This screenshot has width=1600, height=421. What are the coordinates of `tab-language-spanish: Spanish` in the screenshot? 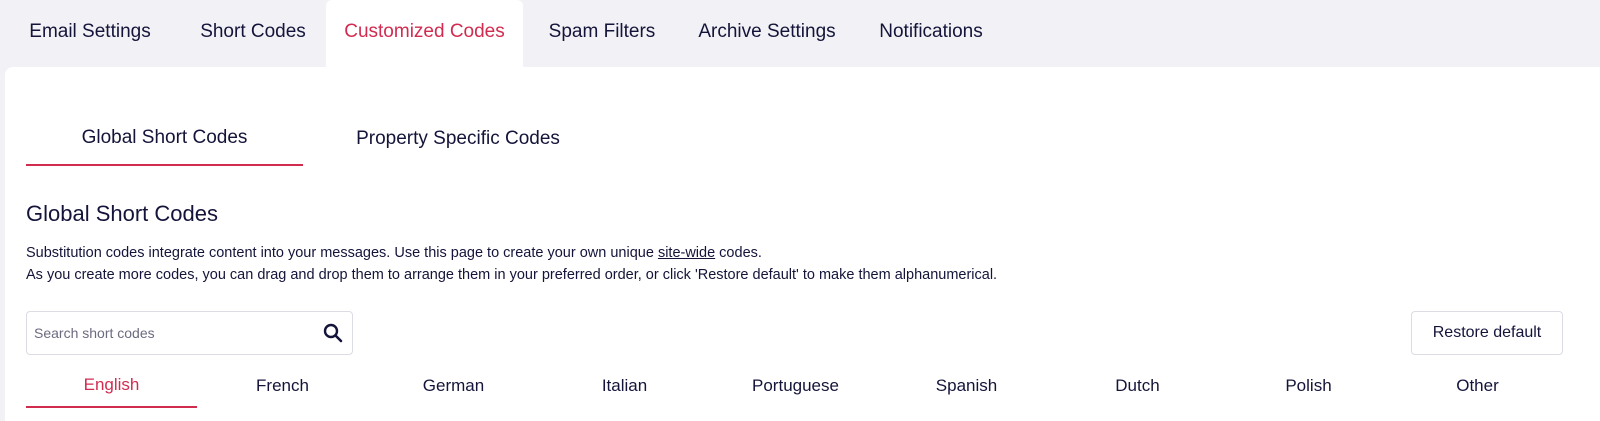 It's located at (966, 386).